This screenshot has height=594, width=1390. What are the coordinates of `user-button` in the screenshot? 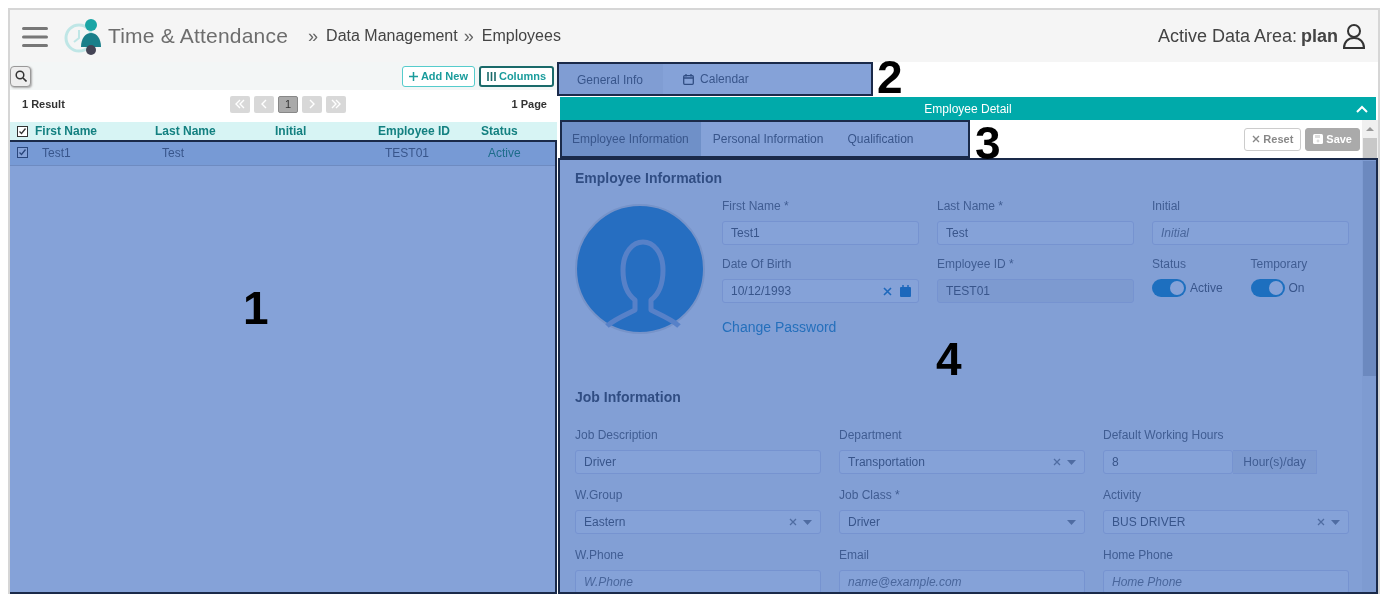 It's located at (1354, 36).